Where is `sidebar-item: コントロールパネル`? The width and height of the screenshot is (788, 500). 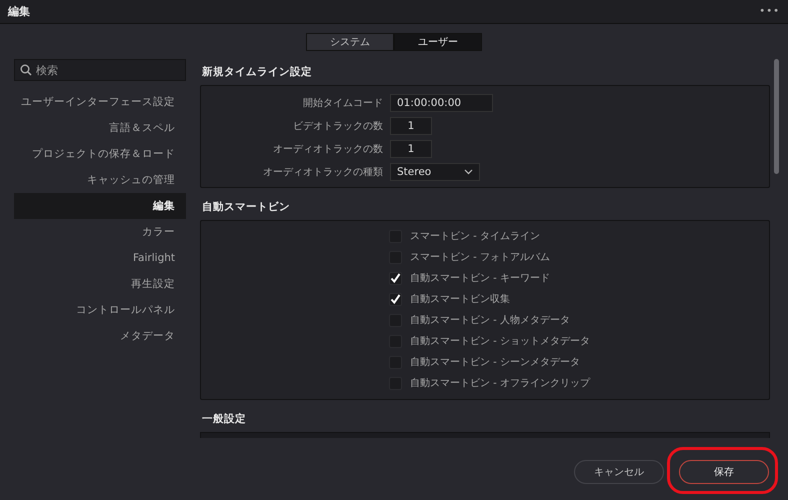
sidebar-item: コントロールパネル is located at coordinates (100, 310).